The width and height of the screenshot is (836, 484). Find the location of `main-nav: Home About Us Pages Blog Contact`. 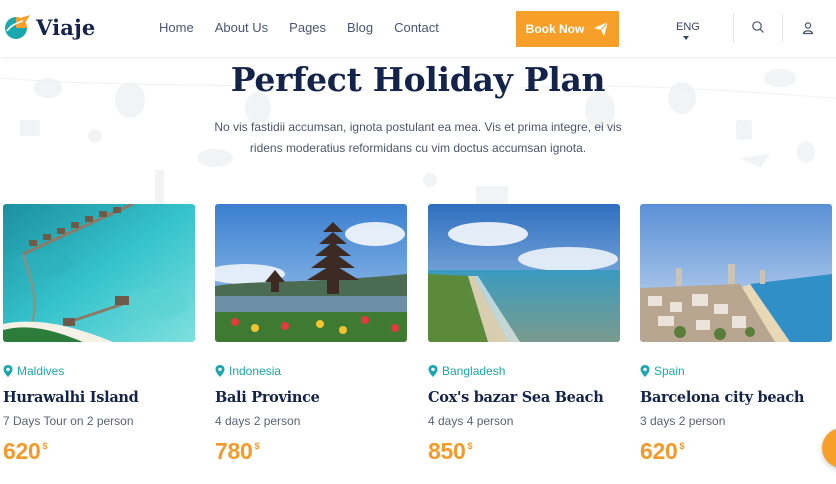

main-nav: Home About Us Pages Blog Contact is located at coordinates (299, 27).